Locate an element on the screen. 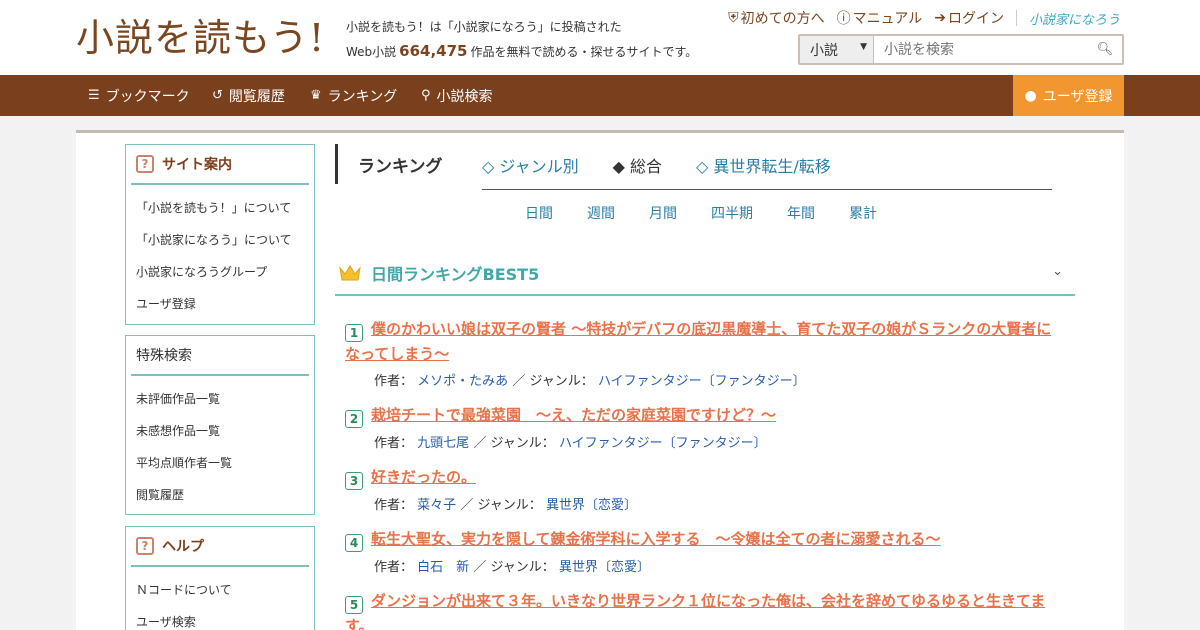 This screenshot has width=1200, height=630. tagline-prefix: Web小説 is located at coordinates (371, 52).